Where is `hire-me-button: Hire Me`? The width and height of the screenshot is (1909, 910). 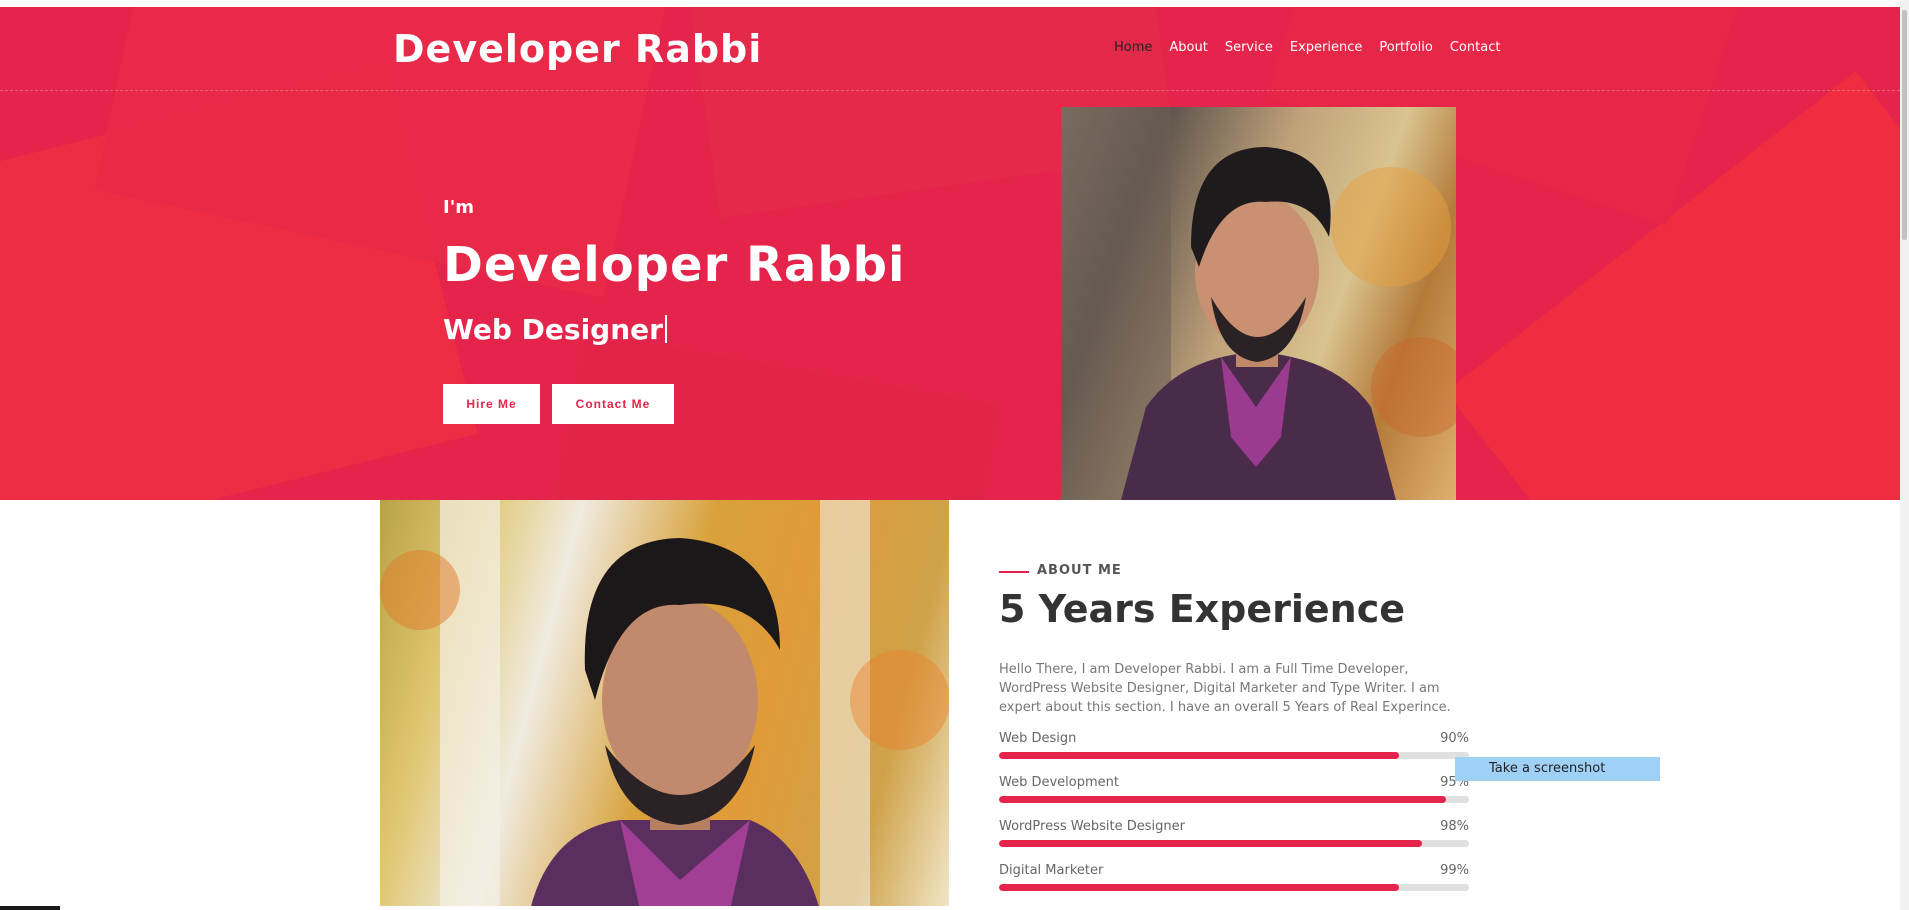 hire-me-button: Hire Me is located at coordinates (491, 404).